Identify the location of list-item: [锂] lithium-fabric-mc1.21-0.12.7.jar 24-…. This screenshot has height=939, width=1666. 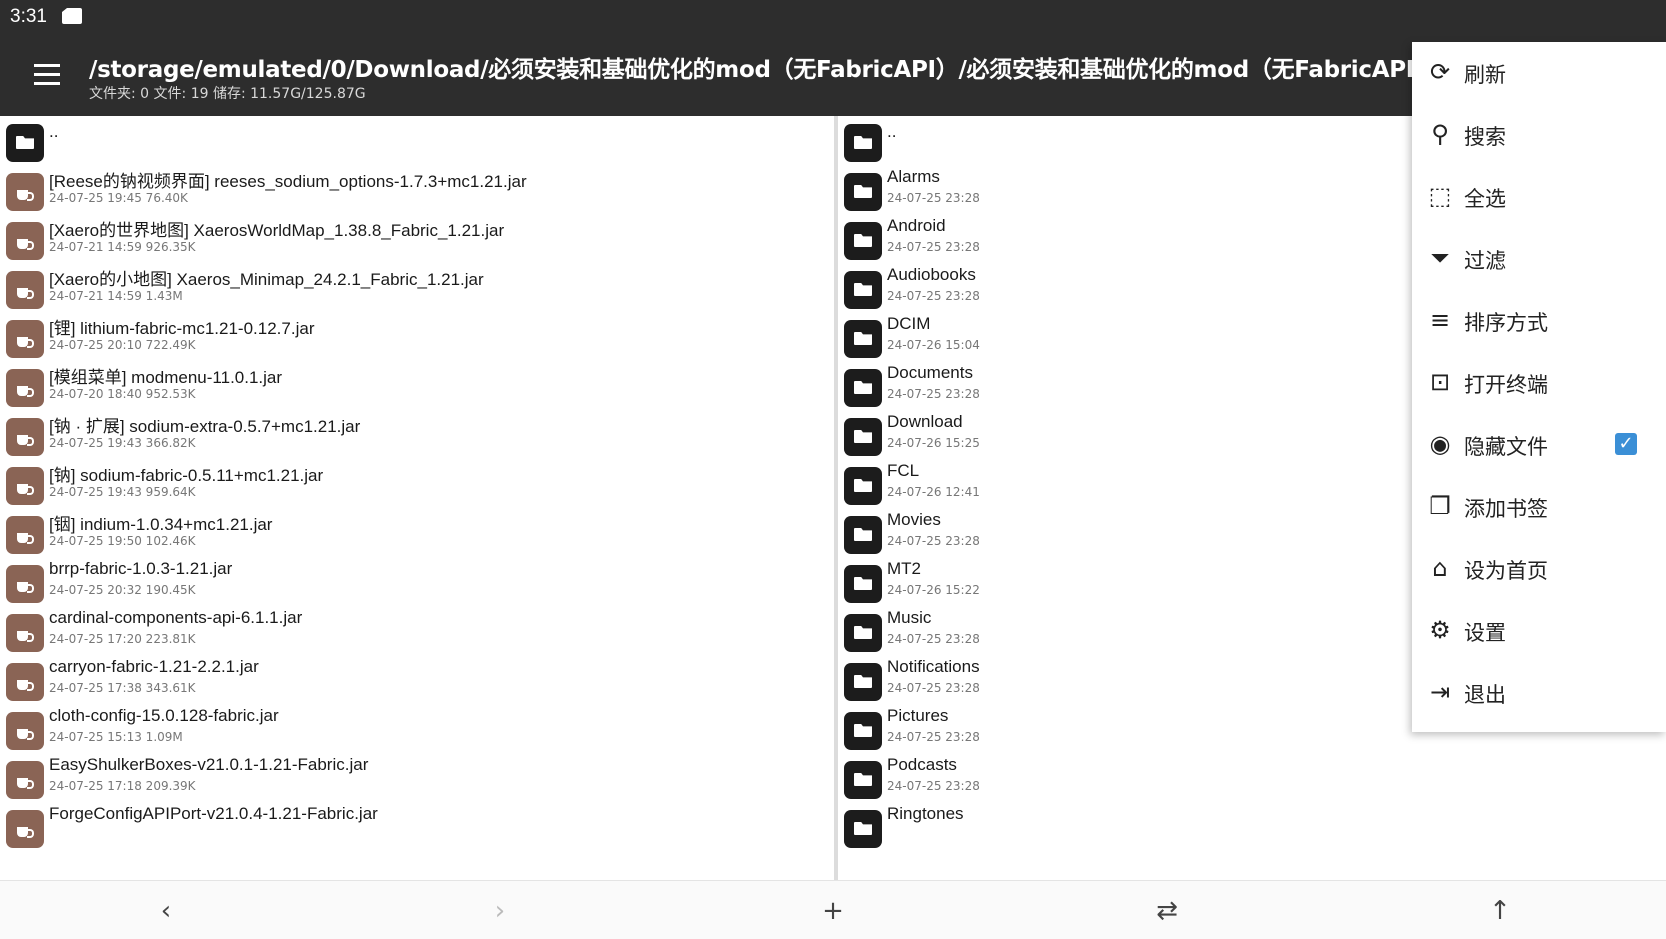
(417, 338).